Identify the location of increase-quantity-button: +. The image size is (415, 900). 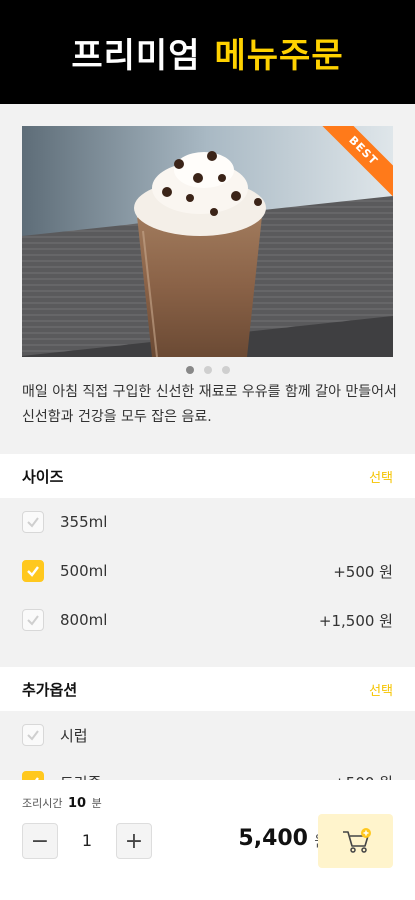
(134, 841).